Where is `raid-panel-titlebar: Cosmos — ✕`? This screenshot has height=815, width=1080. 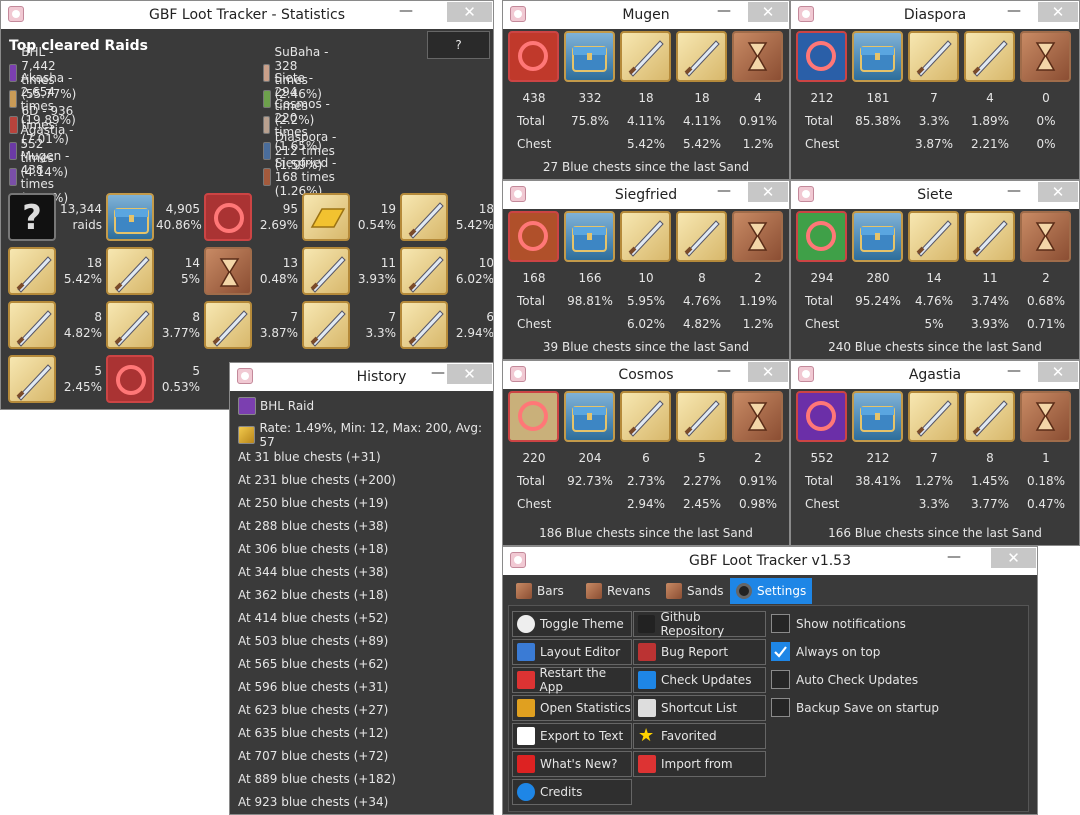
raid-panel-titlebar: Cosmos — ✕ is located at coordinates (646, 375).